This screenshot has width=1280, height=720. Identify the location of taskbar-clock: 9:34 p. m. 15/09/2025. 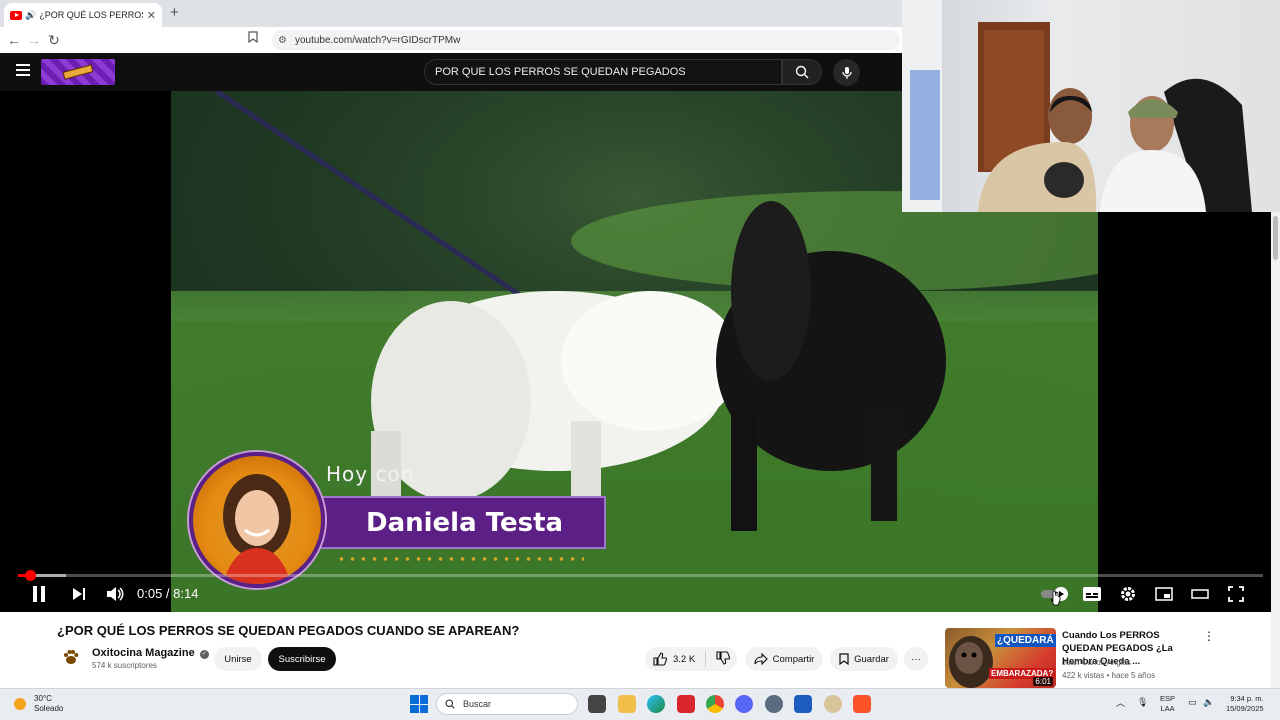
(1245, 704).